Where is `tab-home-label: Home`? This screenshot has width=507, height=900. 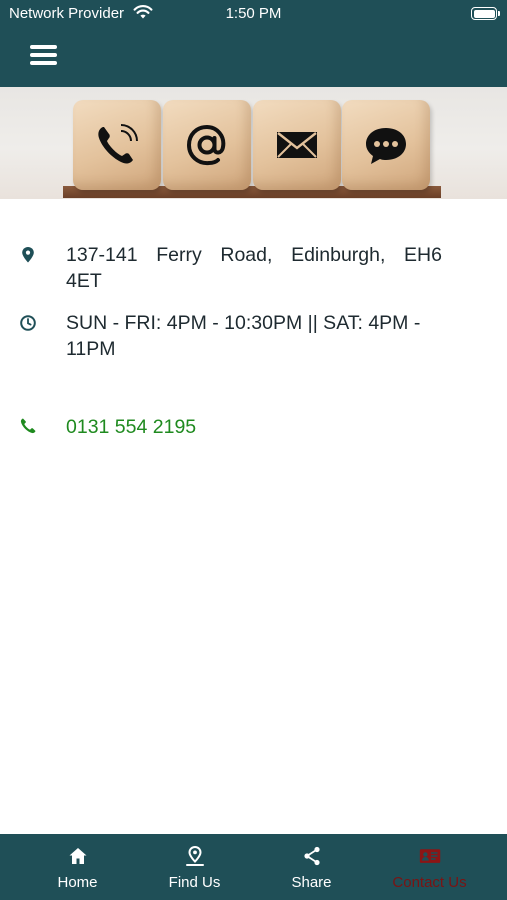
tab-home-label: Home is located at coordinates (77, 882).